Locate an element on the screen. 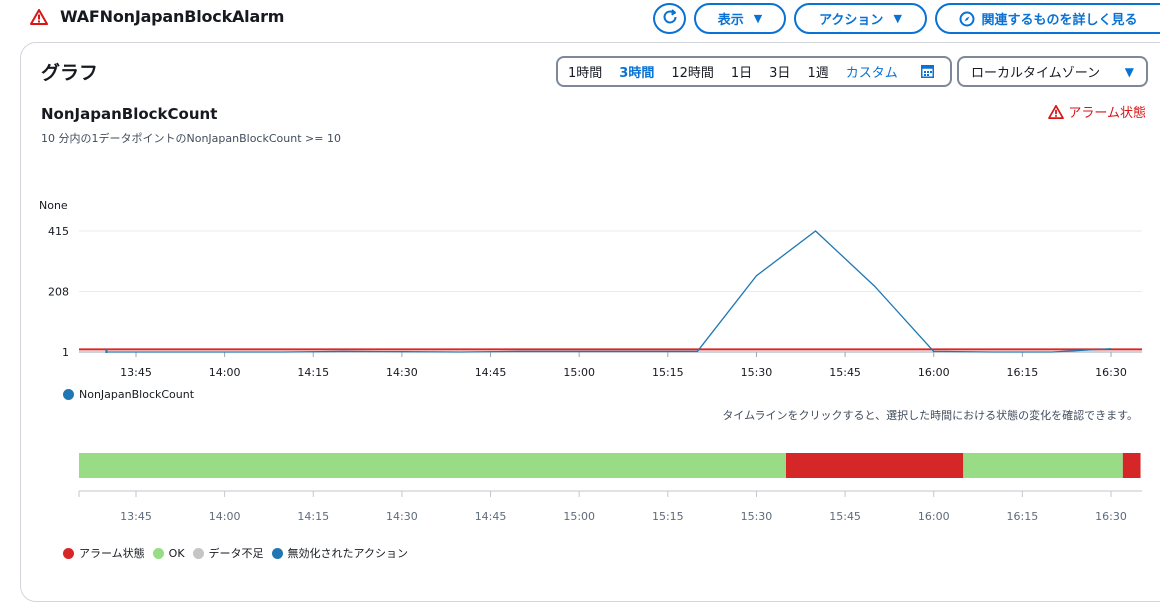  timeline-hint: タイムラインをクリックすると、選択した時間における状態の変化を確認できます。 is located at coordinates (930, 415).